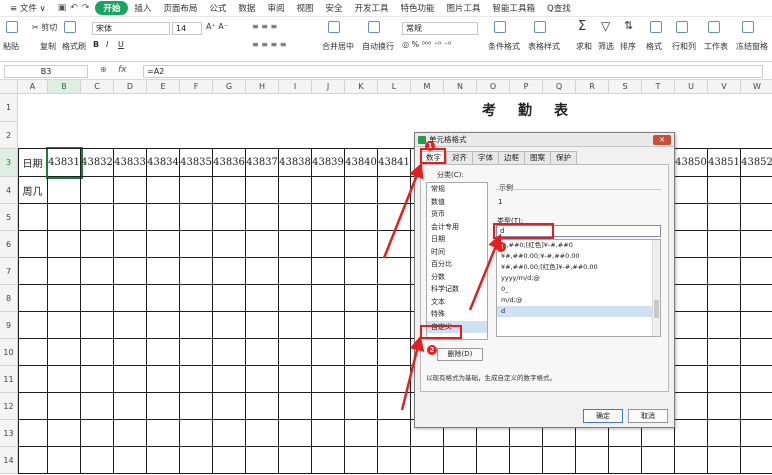 The image size is (772, 475). Describe the element at coordinates (559, 87) in the screenshot. I see `column-header-q: Q` at that location.